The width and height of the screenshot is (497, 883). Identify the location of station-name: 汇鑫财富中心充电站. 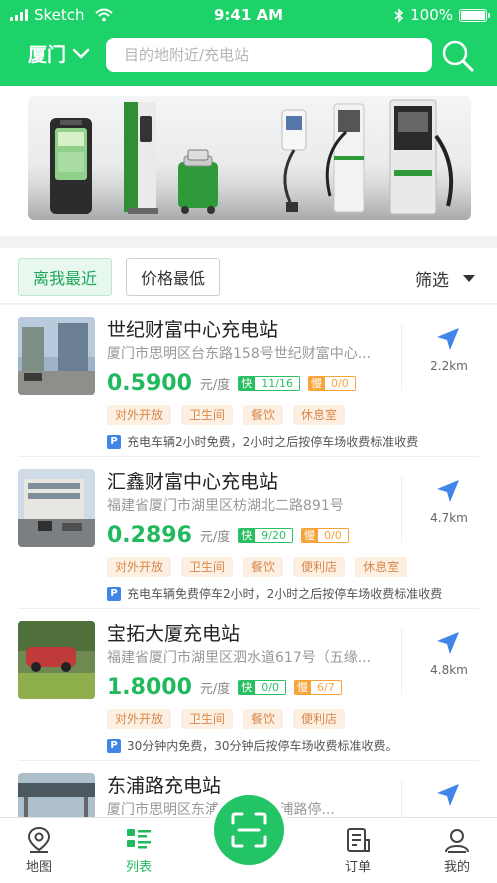
(193, 482).